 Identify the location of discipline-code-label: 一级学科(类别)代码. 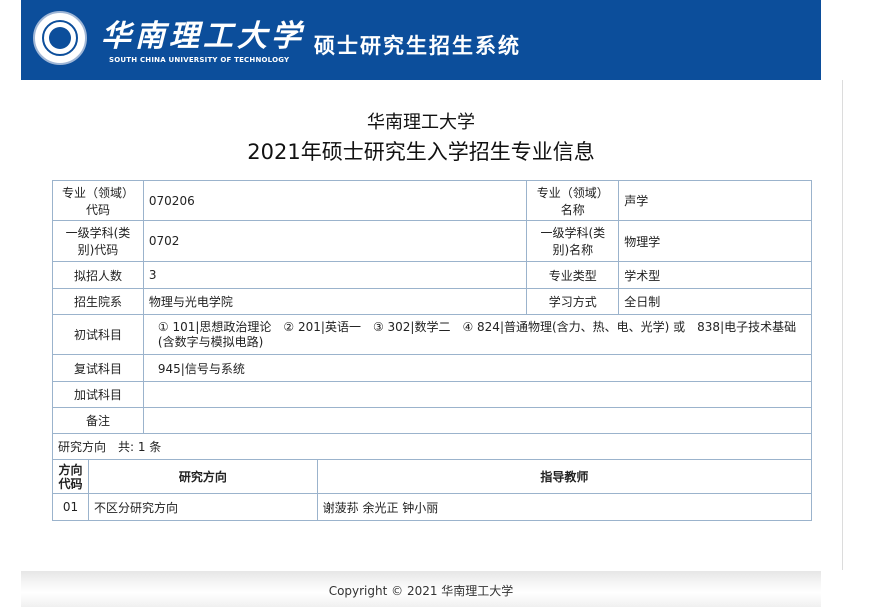
(98, 241).